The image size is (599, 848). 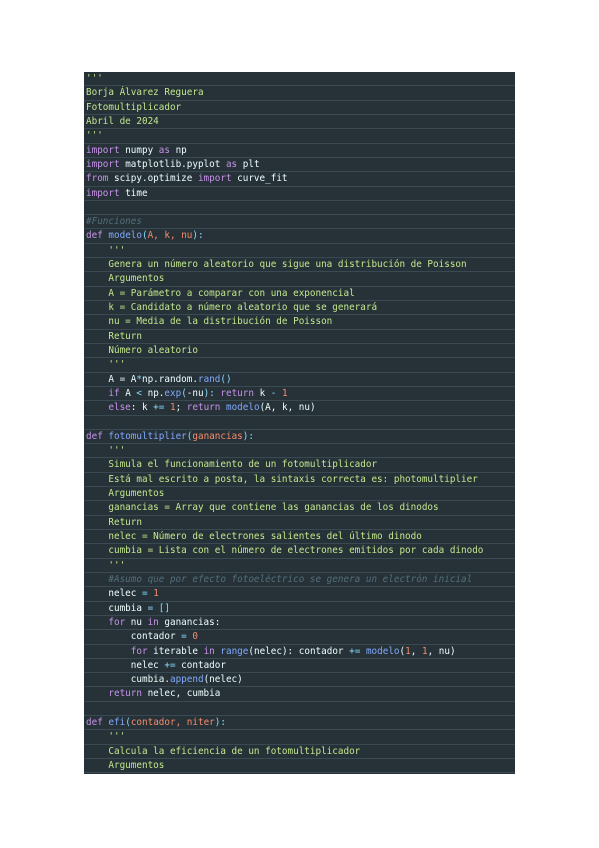 I want to click on code-token: cumbia., so click(x=128, y=680).